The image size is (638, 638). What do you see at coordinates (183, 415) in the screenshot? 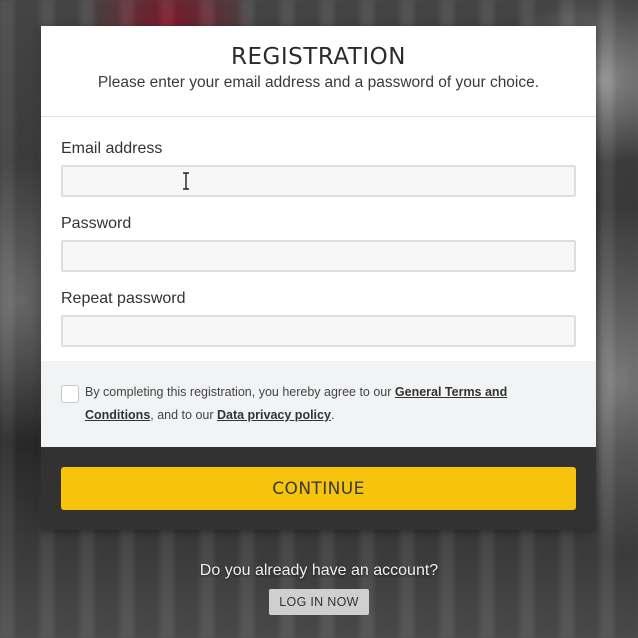
I see `terms-text-middle: , and to our` at bounding box center [183, 415].